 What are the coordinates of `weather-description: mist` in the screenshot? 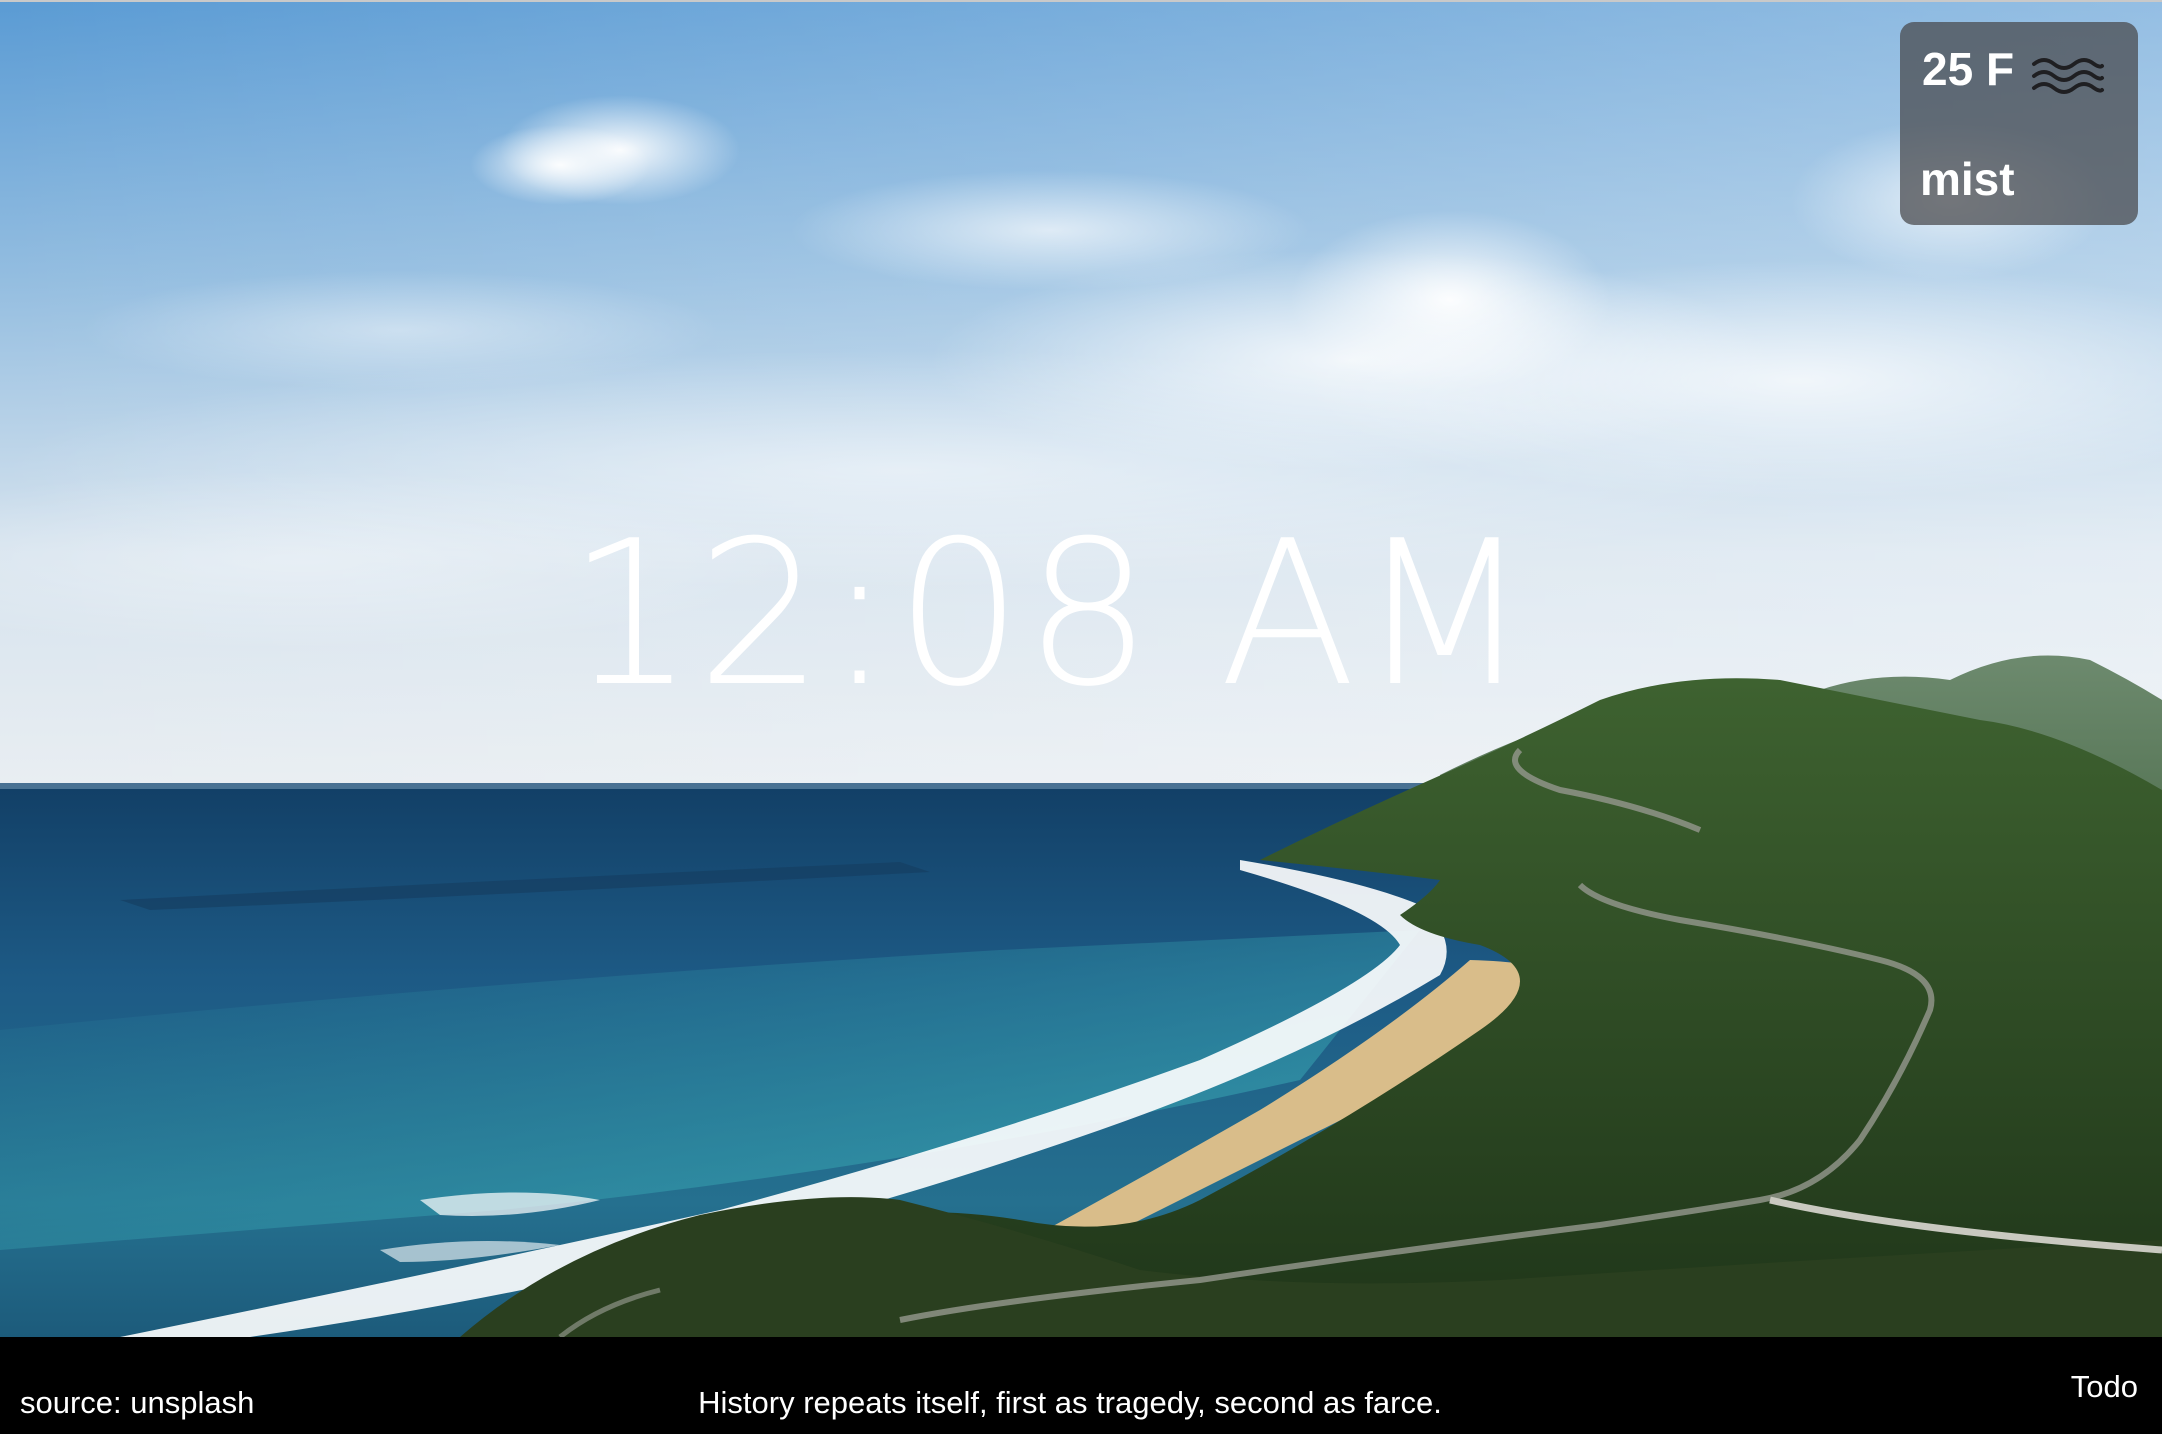 It's located at (1967, 179).